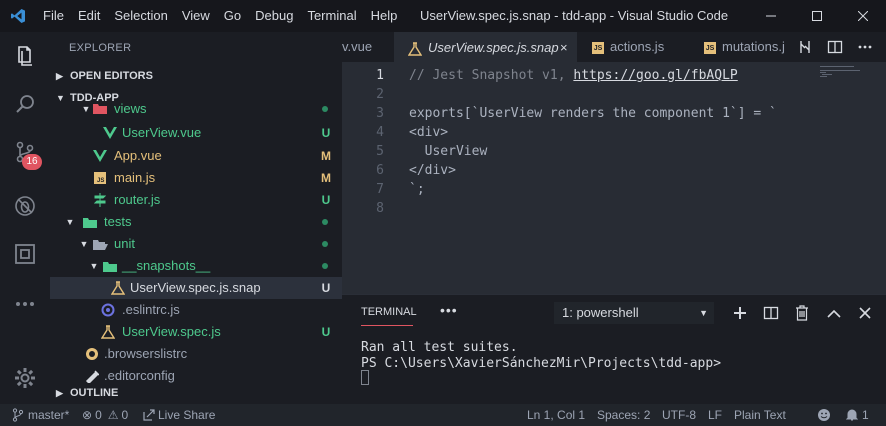 The image size is (886, 426). Describe the element at coordinates (741, 47) in the screenshot. I see `tab-mutations-js: JS mutations.j` at that location.